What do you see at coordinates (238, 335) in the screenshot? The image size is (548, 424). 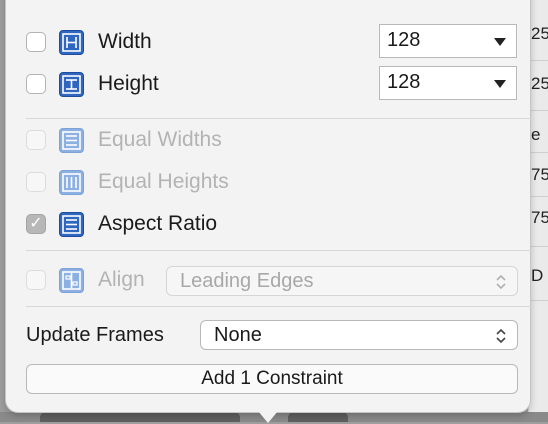 I see `update-frames-value: None` at bounding box center [238, 335].